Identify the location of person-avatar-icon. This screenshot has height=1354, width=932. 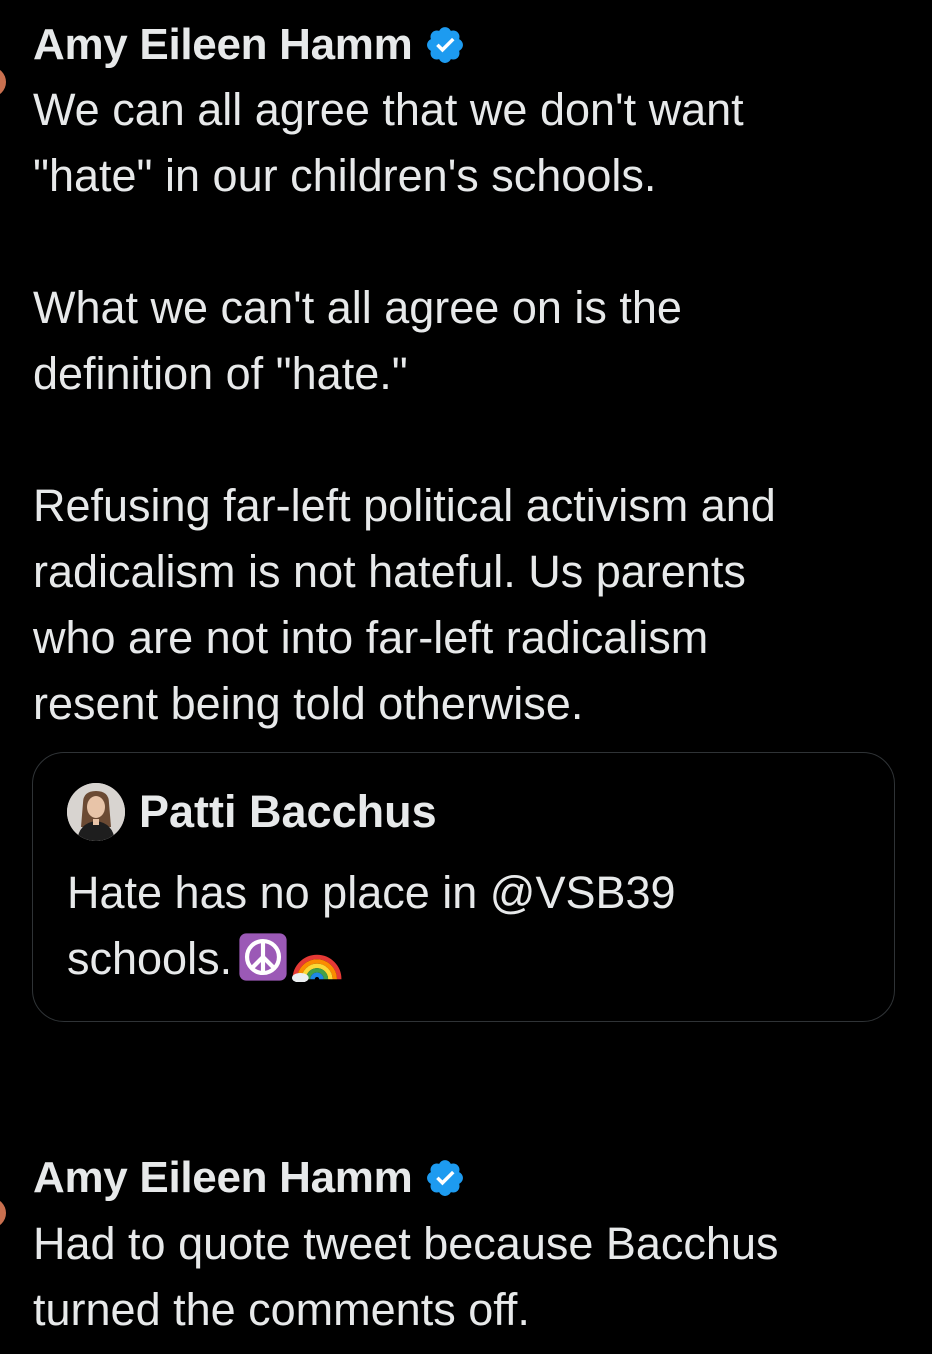
(96, 812).